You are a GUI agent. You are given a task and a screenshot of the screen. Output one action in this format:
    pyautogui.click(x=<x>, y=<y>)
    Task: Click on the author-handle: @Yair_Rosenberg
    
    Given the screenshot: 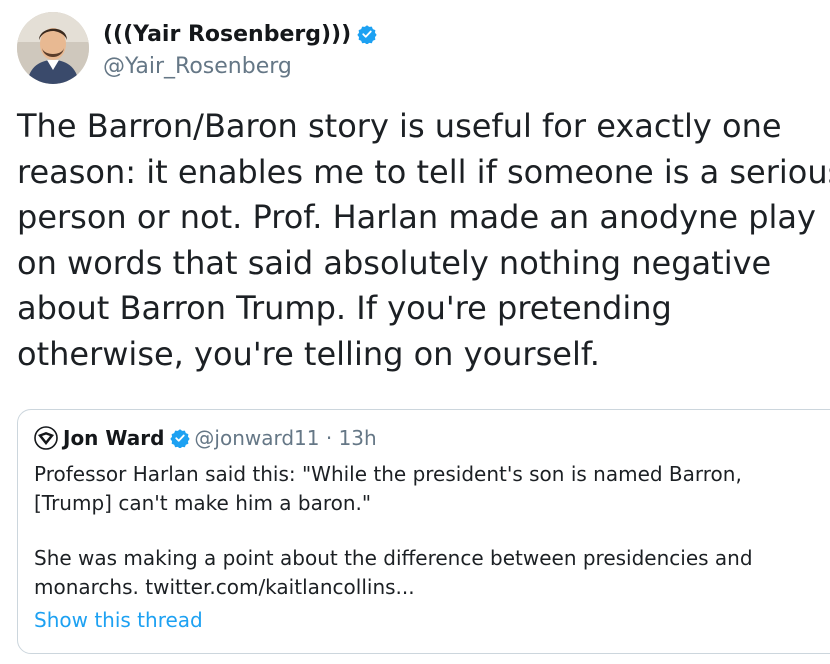 What is the action you would take?
    pyautogui.click(x=240, y=67)
    